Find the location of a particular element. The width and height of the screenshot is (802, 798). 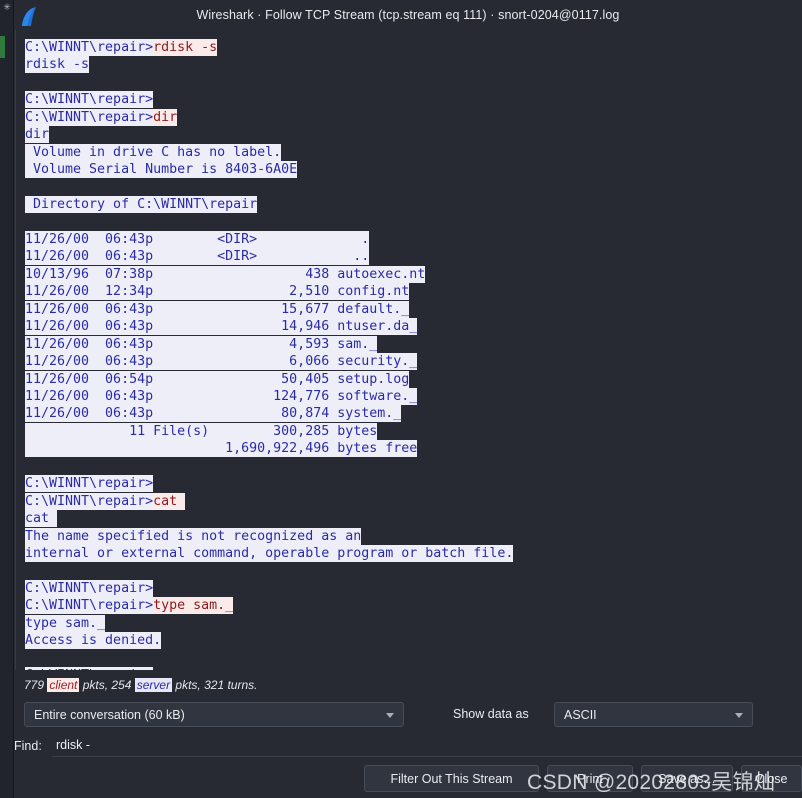

close-button: Close is located at coordinates (771, 778).